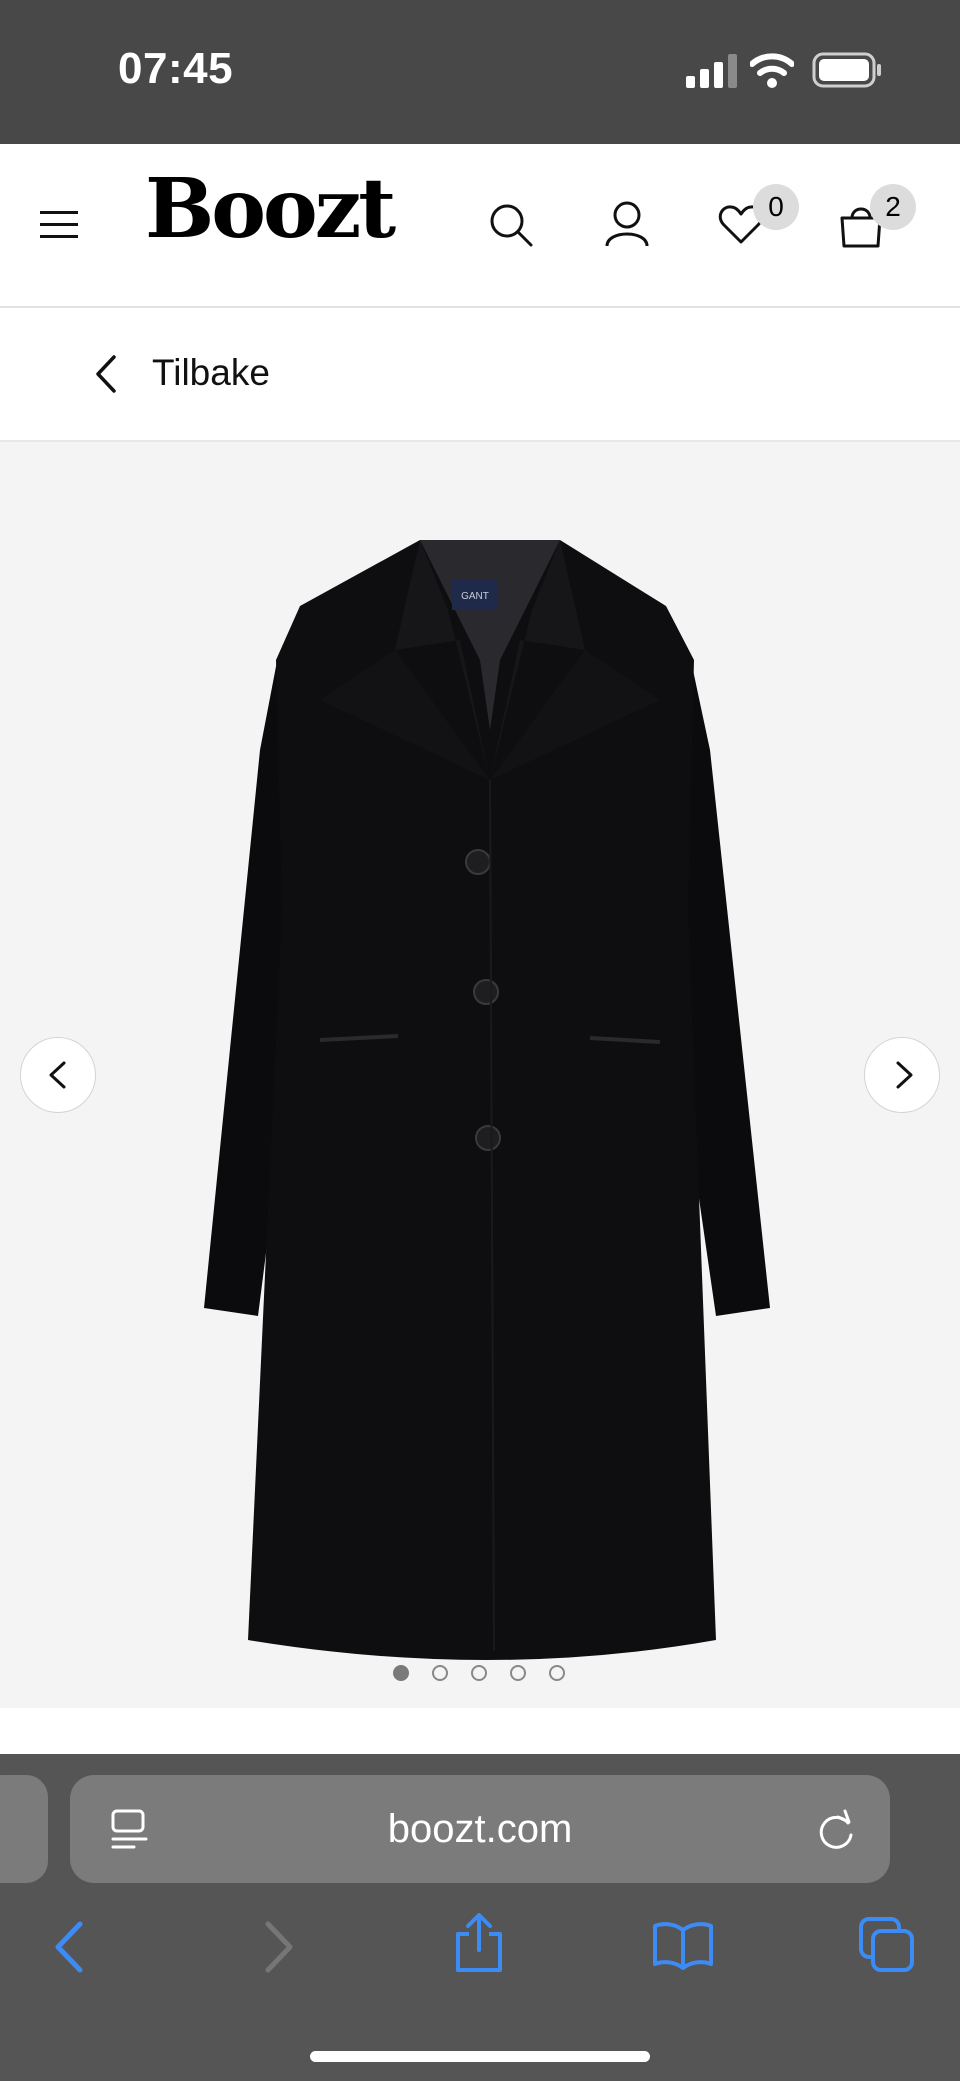 This screenshot has width=960, height=2081. I want to click on status-time: 07:45, so click(176, 68).